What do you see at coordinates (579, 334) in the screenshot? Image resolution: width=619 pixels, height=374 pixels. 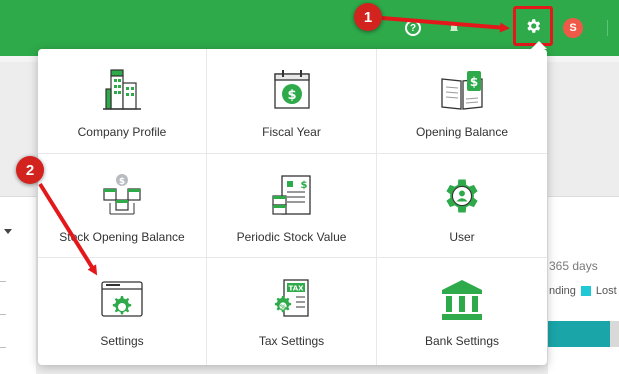 I see `progress-bar-fill` at bounding box center [579, 334].